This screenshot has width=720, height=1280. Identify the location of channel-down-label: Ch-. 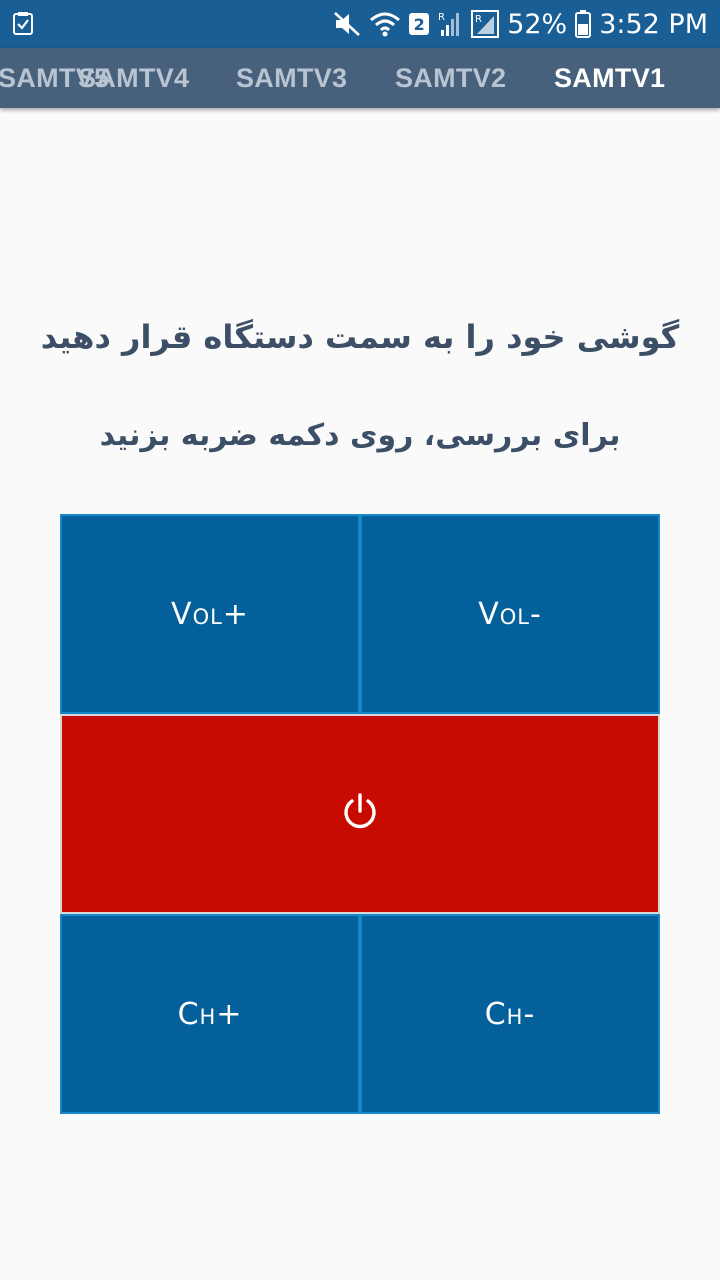
(510, 1014).